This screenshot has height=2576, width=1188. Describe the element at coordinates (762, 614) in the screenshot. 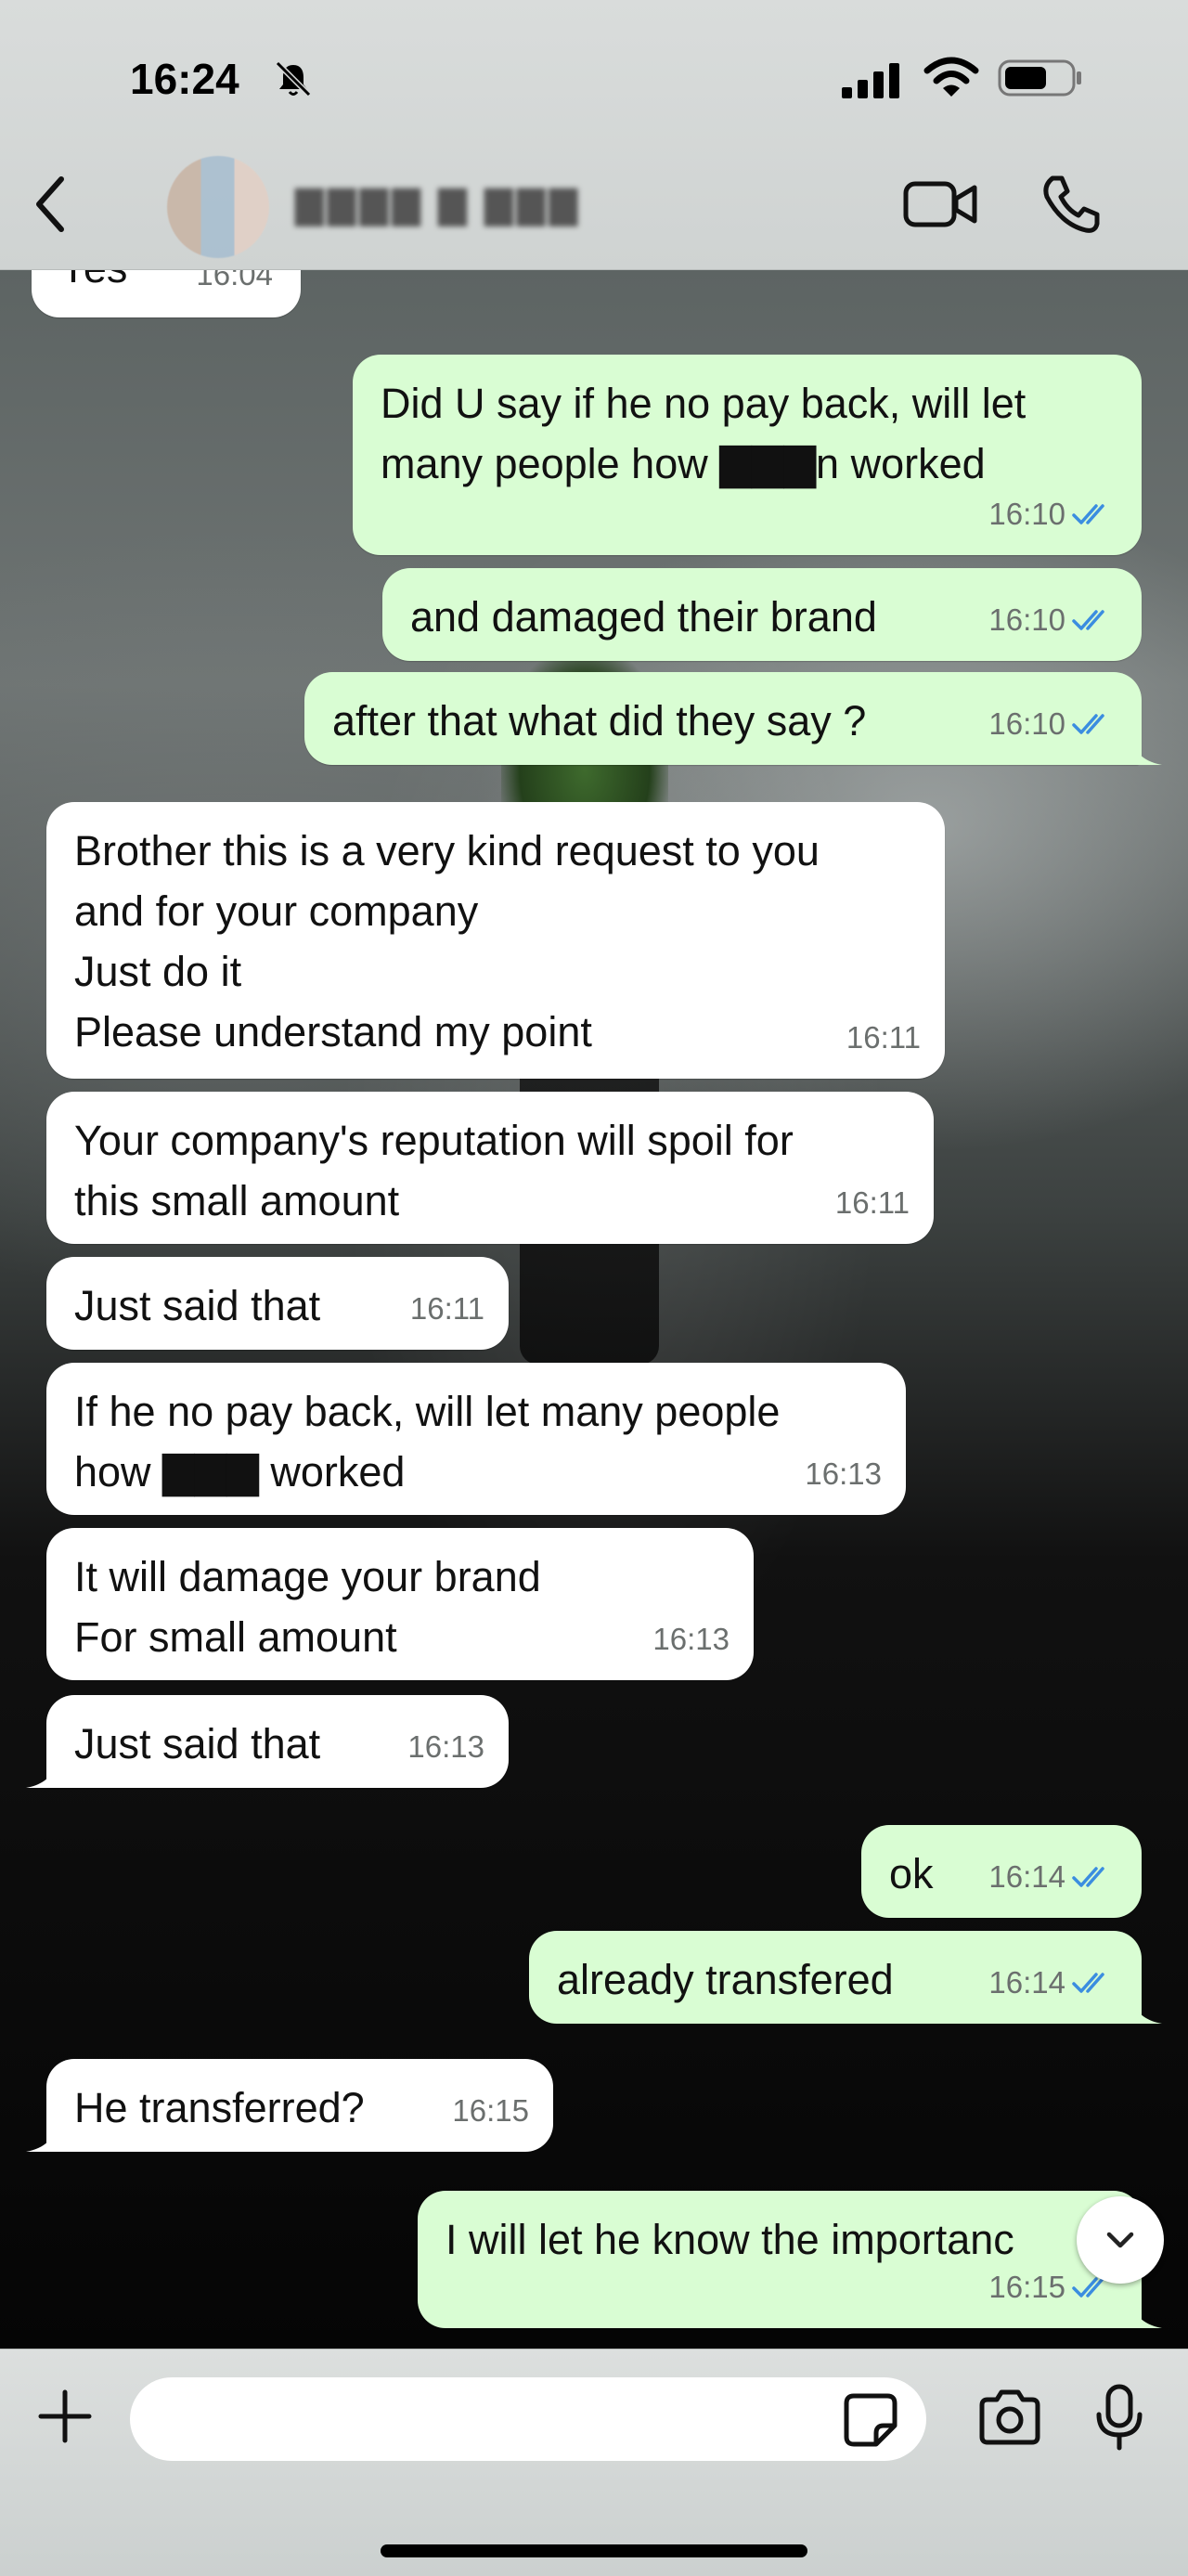

I see `message-bubble-outgoing: and damaged their brand 16:10` at that location.